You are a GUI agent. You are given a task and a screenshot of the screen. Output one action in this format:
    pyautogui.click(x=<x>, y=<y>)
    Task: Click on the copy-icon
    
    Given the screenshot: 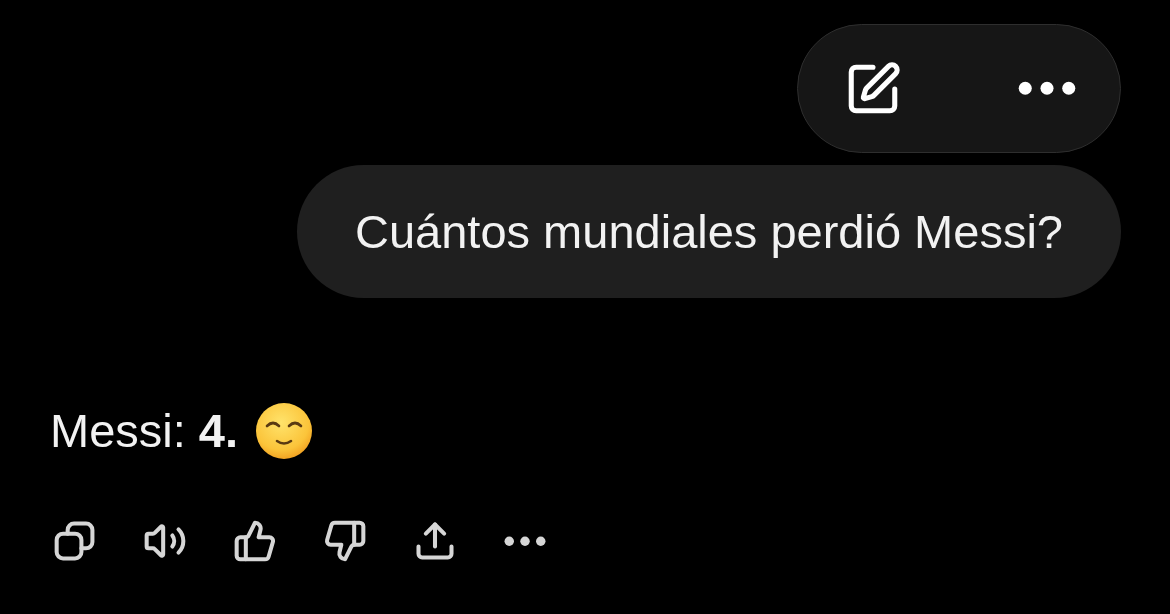 What is the action you would take?
    pyautogui.click(x=75, y=541)
    